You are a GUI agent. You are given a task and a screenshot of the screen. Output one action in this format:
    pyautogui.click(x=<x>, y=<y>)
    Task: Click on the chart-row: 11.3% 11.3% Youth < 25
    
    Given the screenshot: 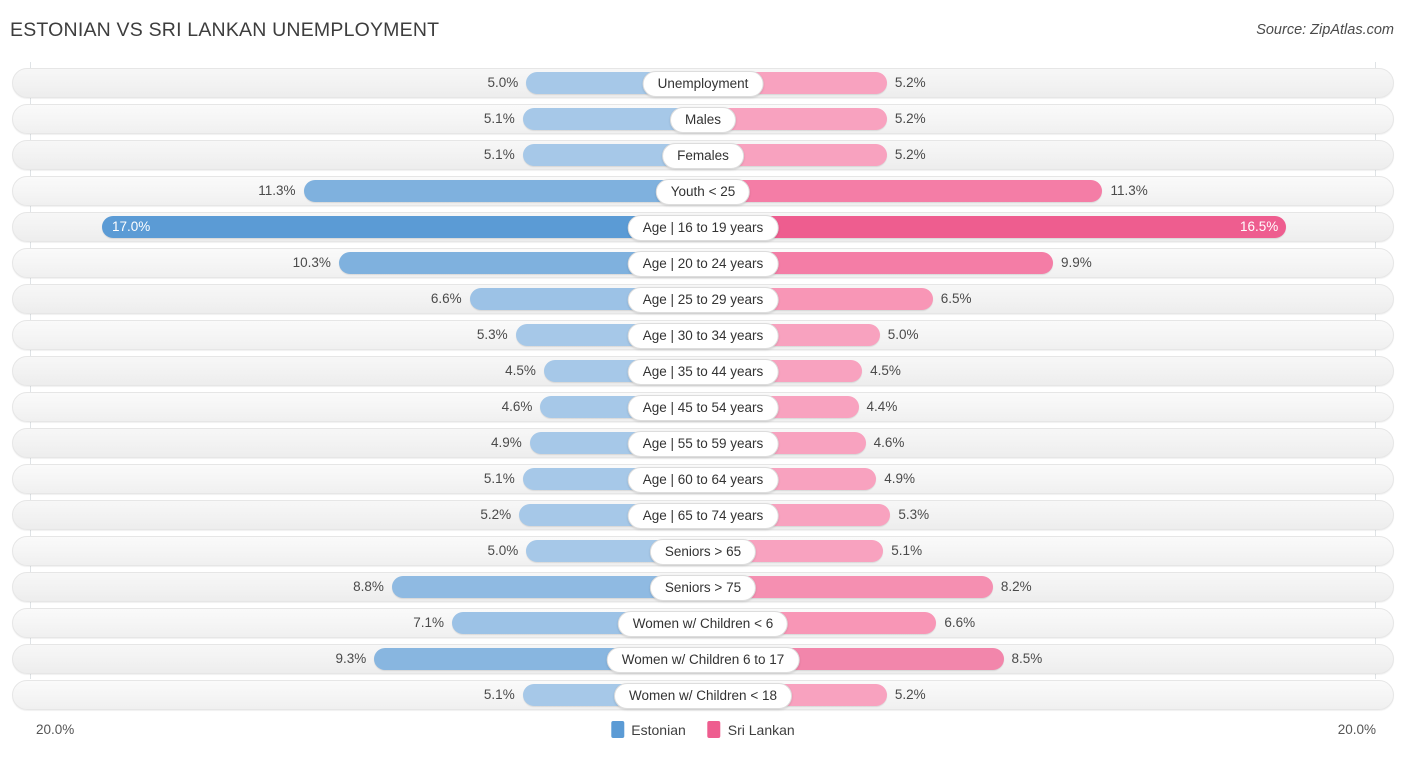 What is the action you would take?
    pyautogui.click(x=703, y=191)
    